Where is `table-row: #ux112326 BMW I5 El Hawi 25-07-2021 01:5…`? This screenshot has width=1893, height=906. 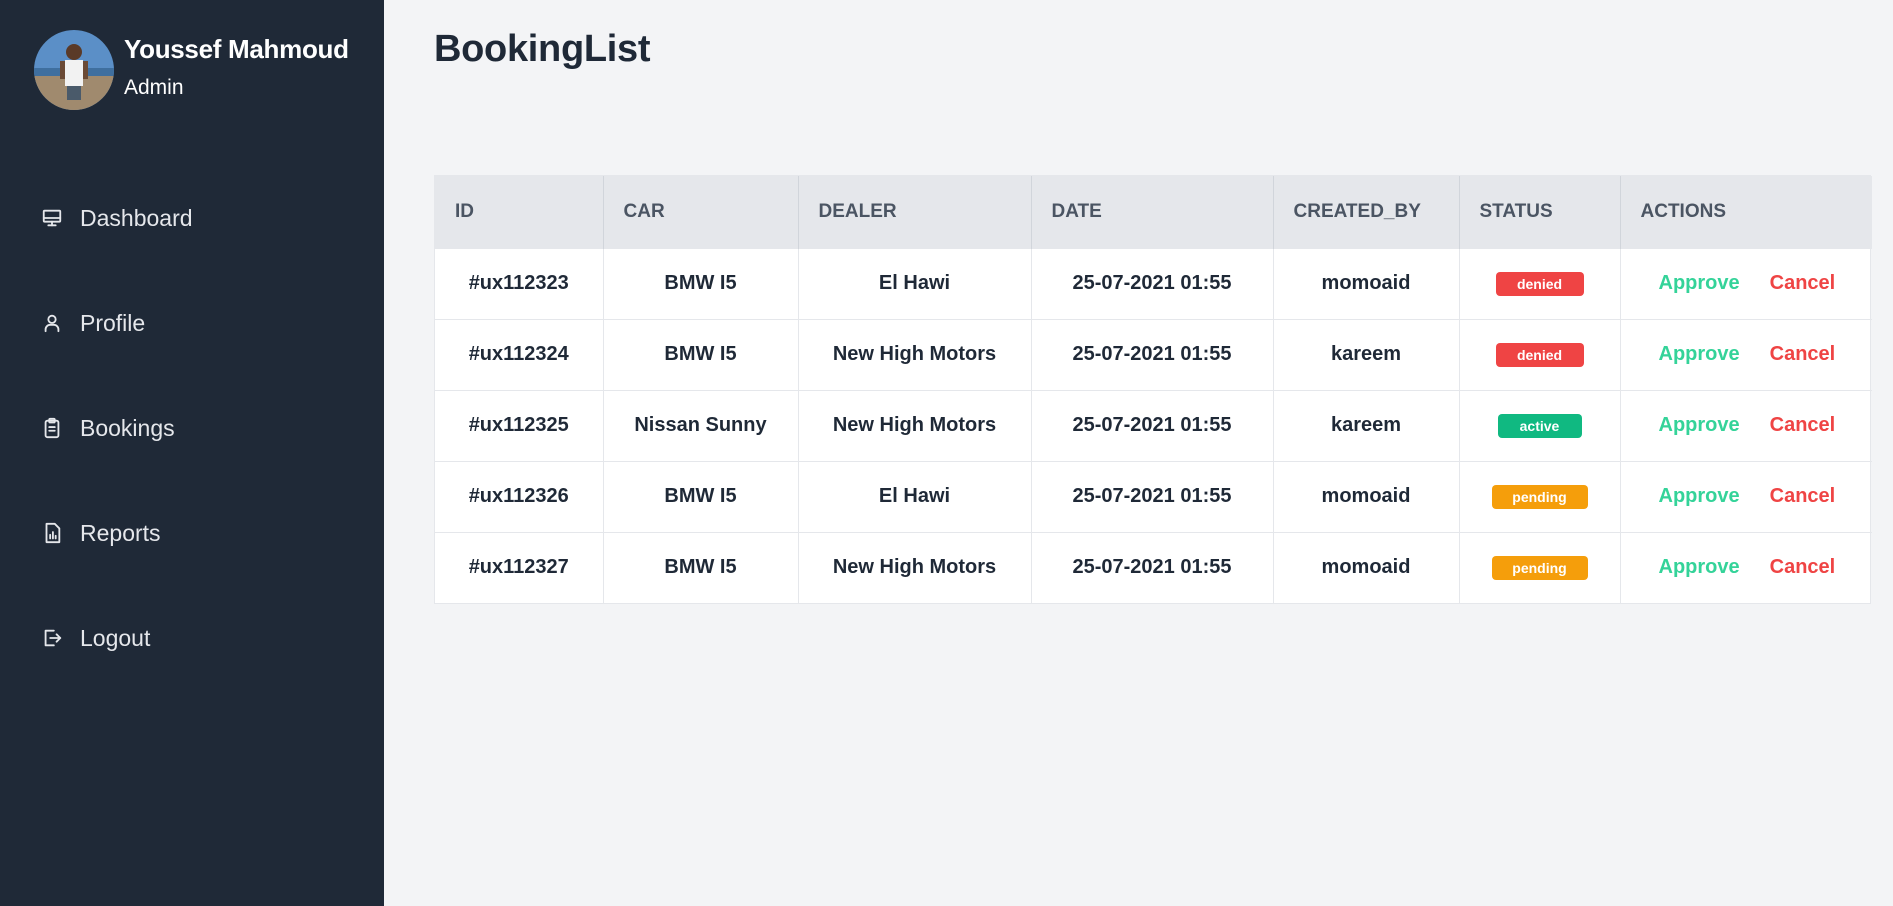 table-row: #ux112326 BMW I5 El Hawi 25-07-2021 01:5… is located at coordinates (1153, 496).